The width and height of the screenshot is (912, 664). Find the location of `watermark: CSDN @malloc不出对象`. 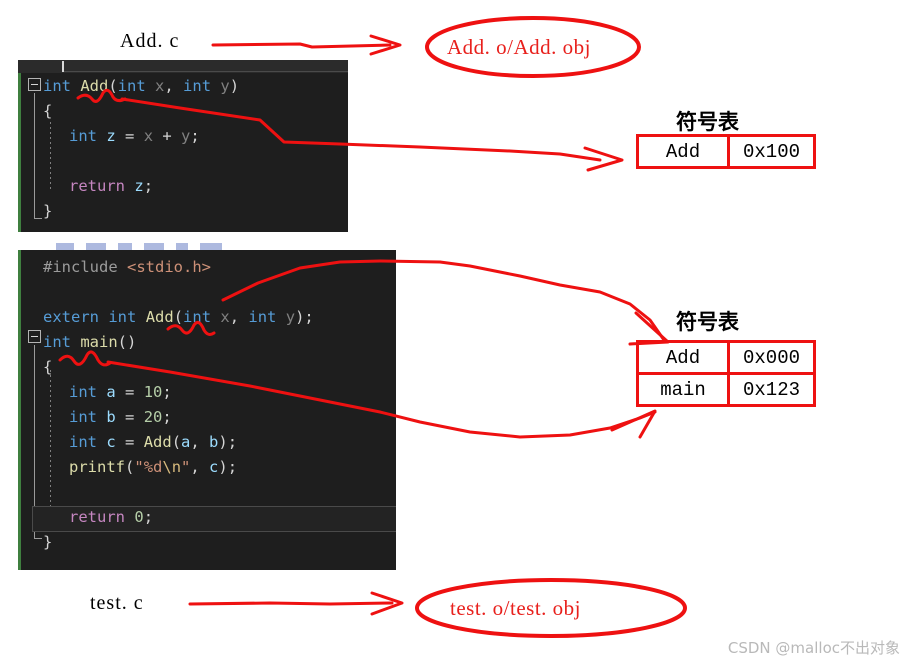

watermark: CSDN @malloc不出对象 is located at coordinates (813, 648).